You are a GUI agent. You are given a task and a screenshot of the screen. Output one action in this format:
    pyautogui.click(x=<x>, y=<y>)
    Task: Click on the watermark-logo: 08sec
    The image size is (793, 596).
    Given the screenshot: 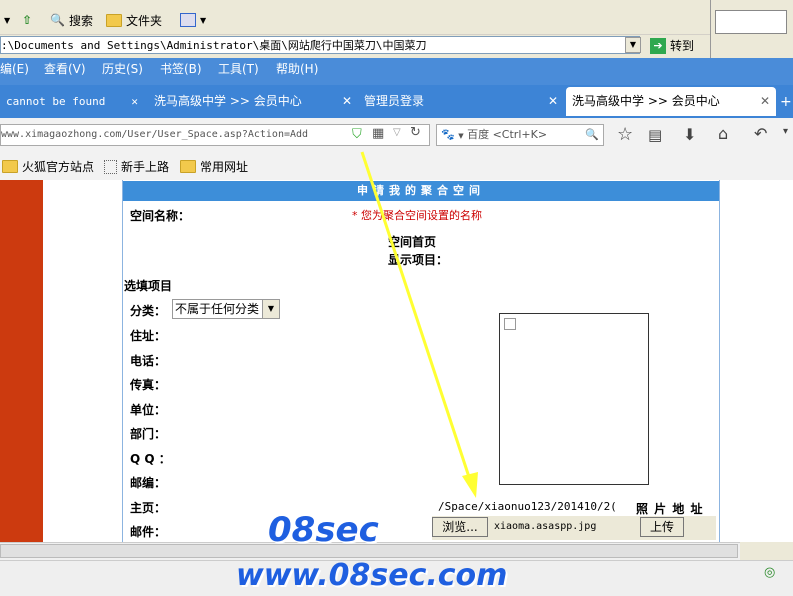 What is the action you would take?
    pyautogui.click(x=323, y=530)
    